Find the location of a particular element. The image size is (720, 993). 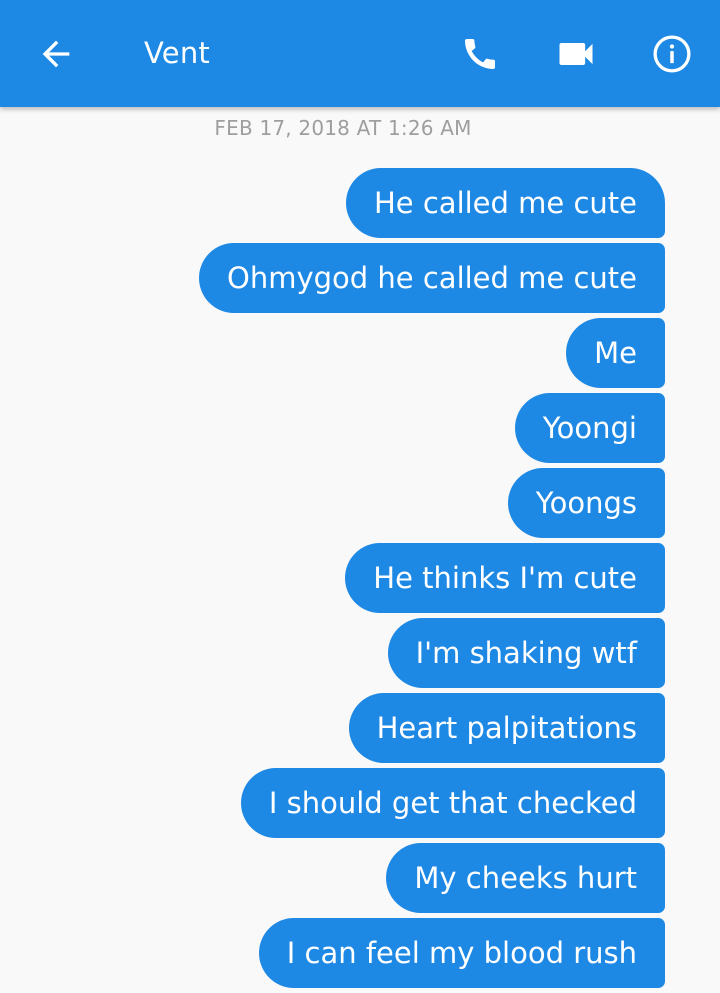

message-bubble: Yoongs is located at coordinates (586, 503).